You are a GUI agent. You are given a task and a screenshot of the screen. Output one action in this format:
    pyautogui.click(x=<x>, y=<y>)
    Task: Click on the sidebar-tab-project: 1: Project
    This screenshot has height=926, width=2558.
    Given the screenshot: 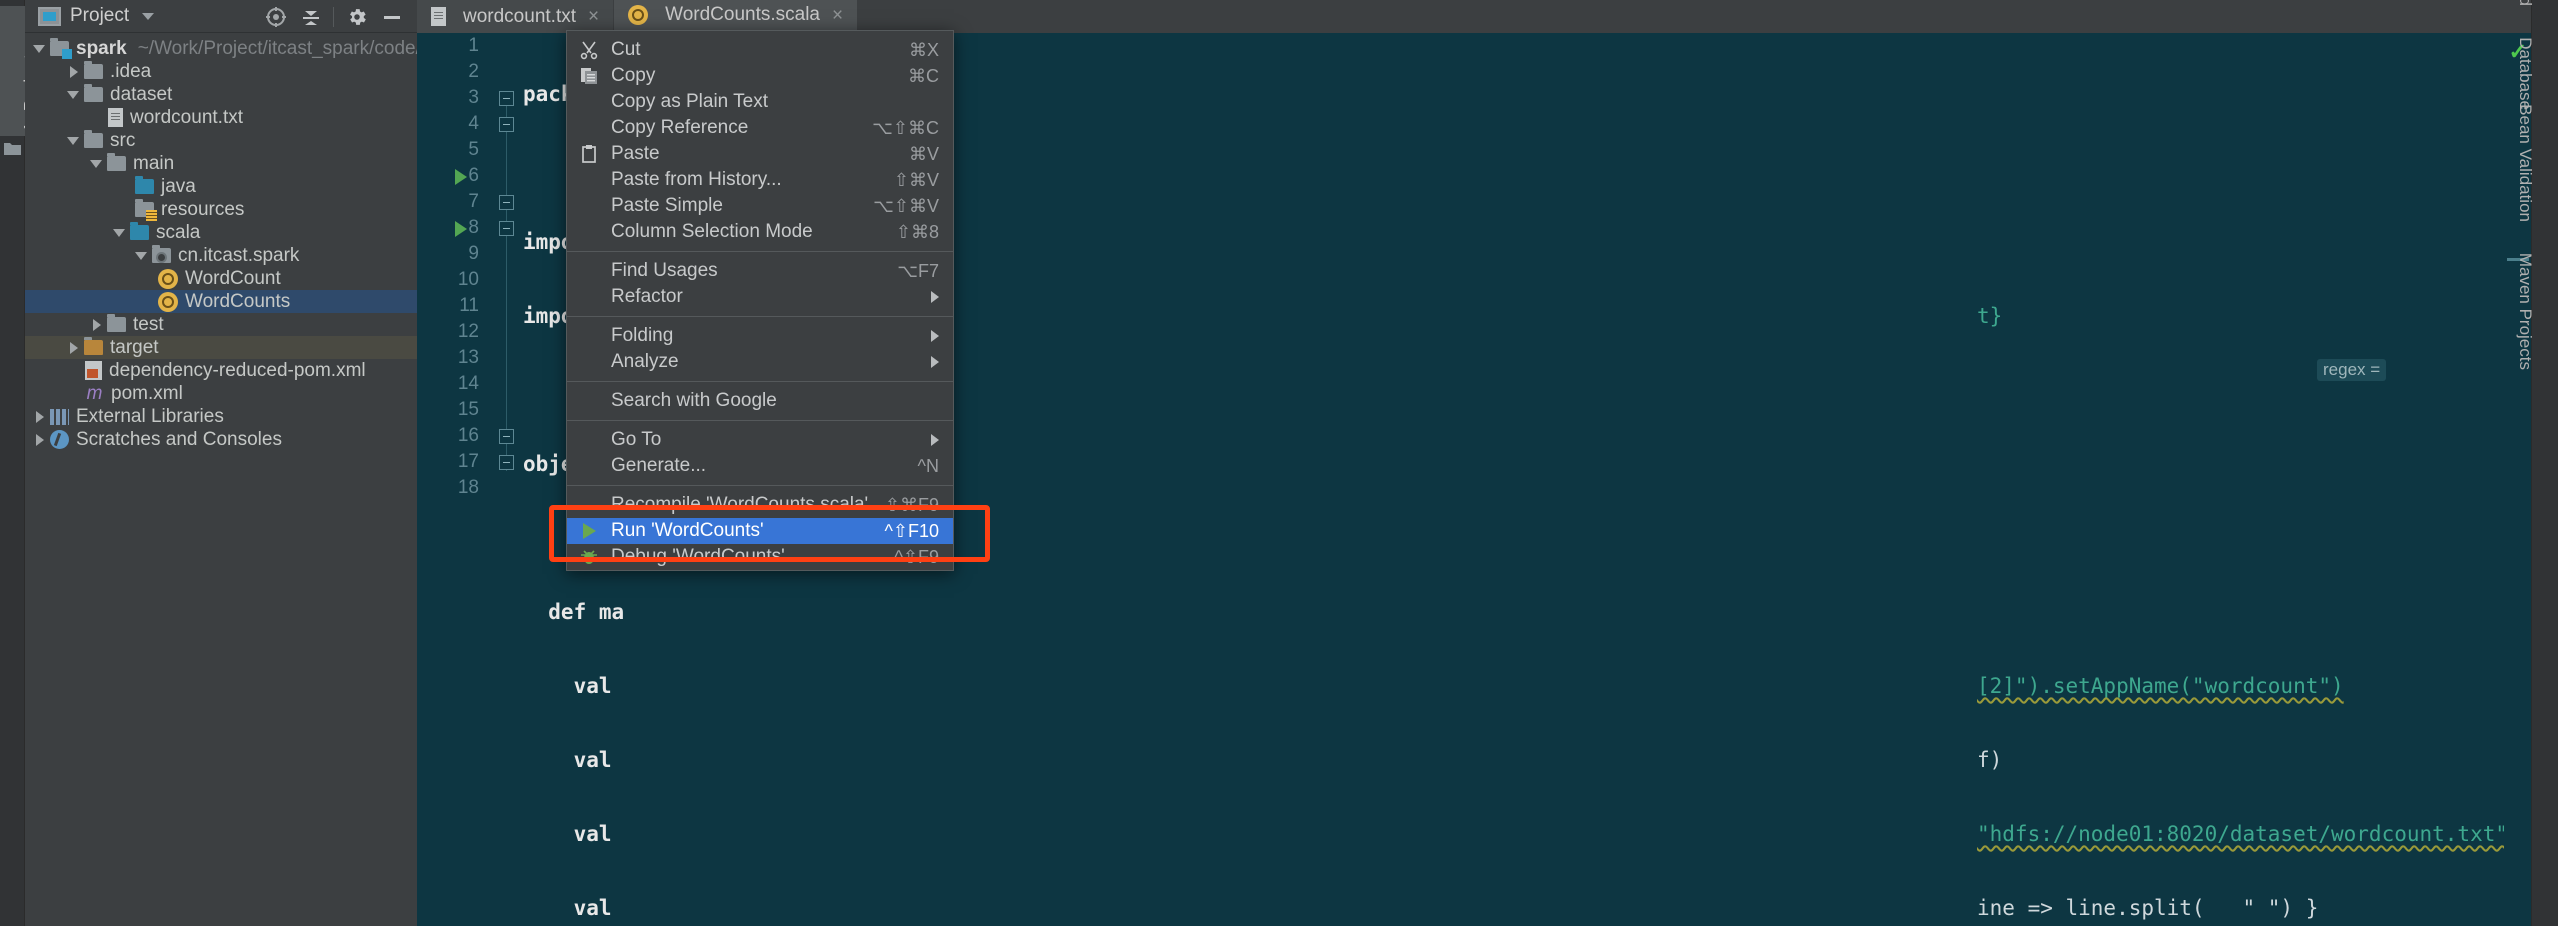 What is the action you would take?
    pyautogui.click(x=20, y=71)
    